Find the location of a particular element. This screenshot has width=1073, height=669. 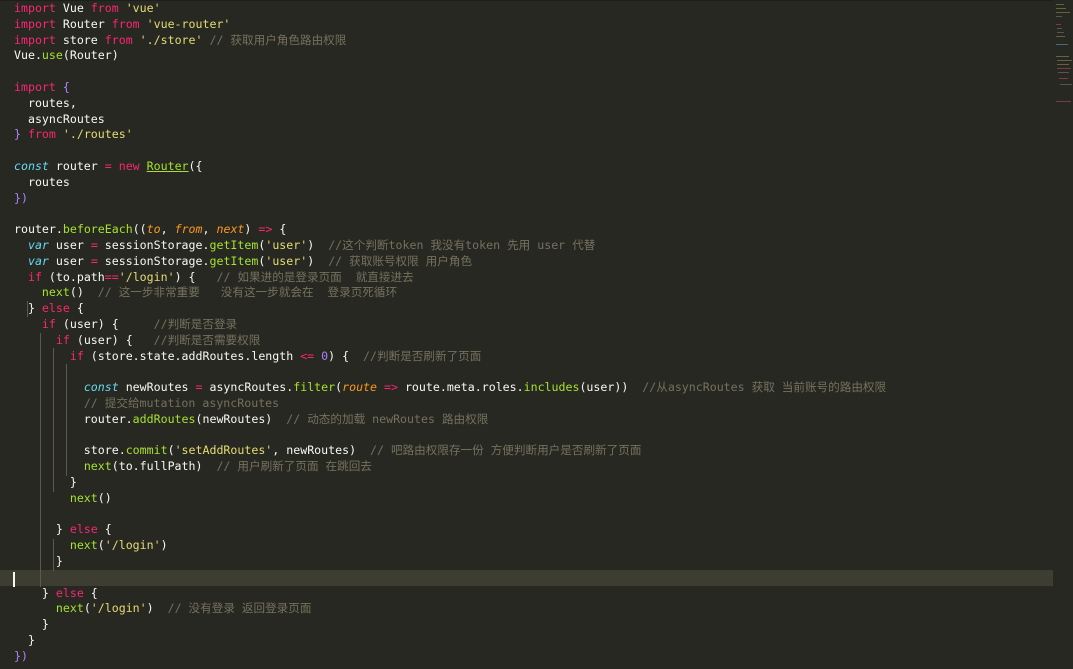

code-token: user is located at coordinates (69, 260).